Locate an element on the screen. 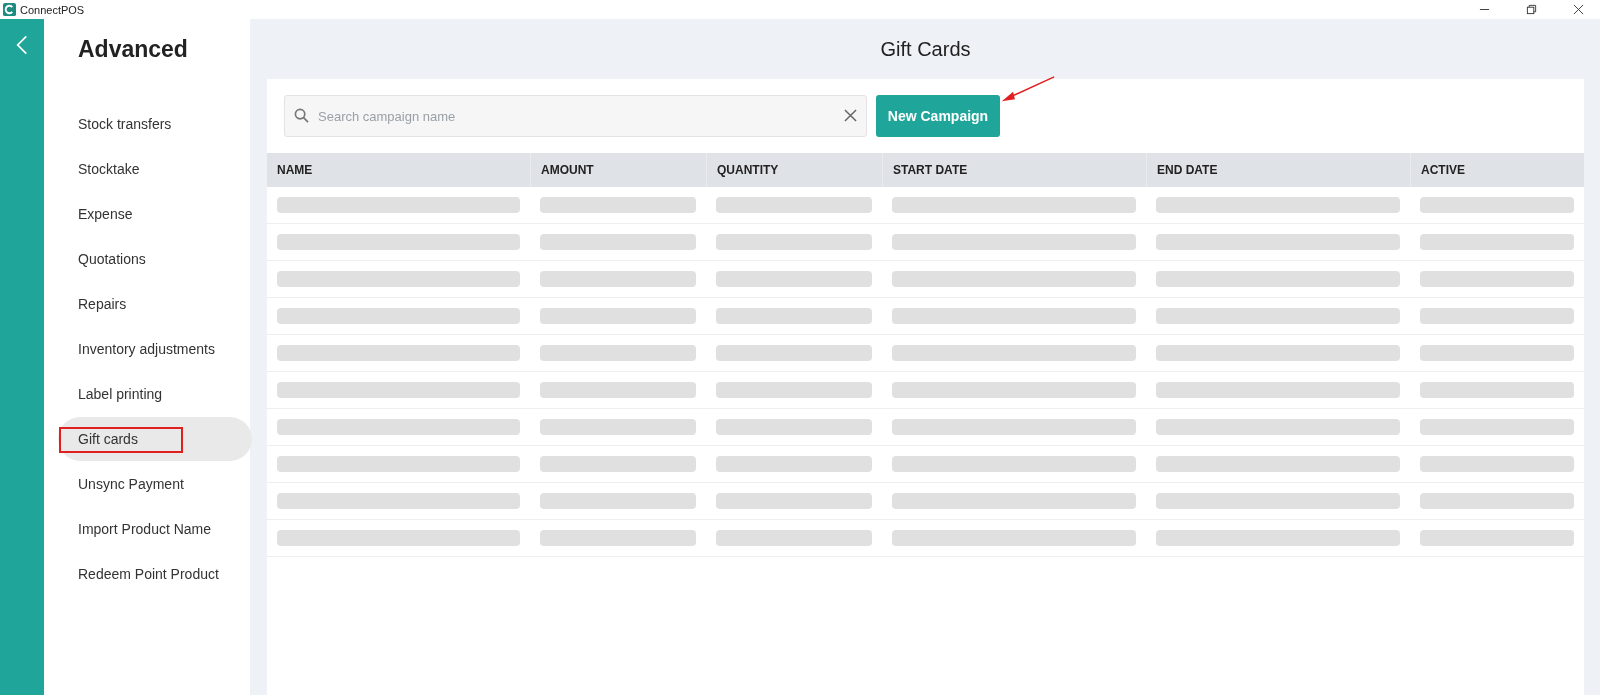 Image resolution: width=1600 pixels, height=695 pixels. column-header: NAME is located at coordinates (295, 170).